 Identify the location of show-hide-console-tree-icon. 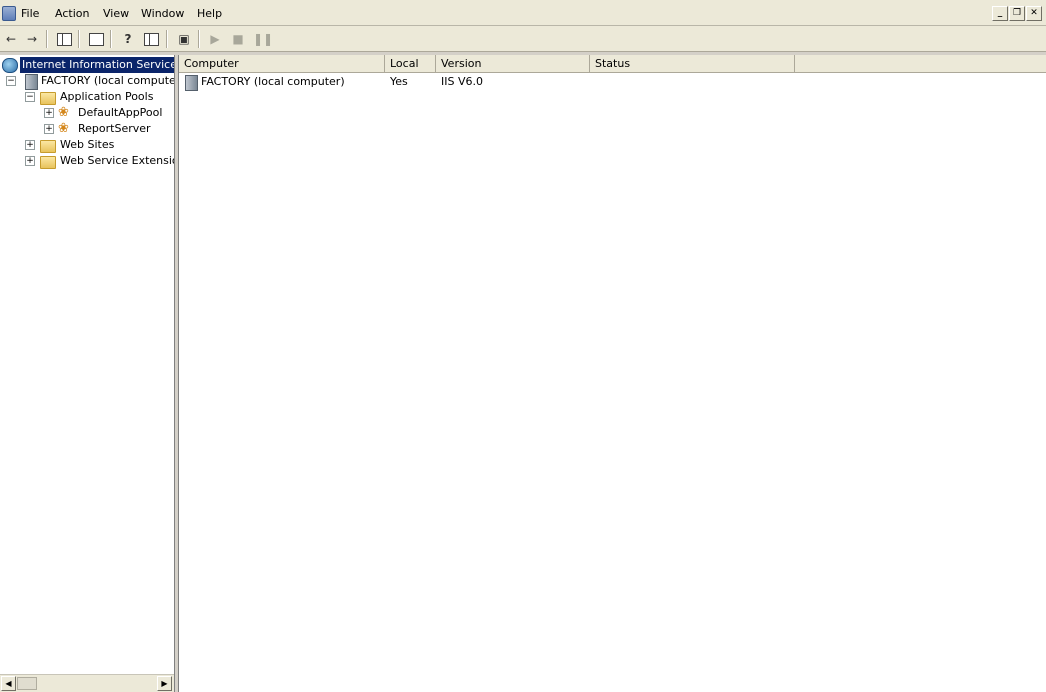
(64, 39).